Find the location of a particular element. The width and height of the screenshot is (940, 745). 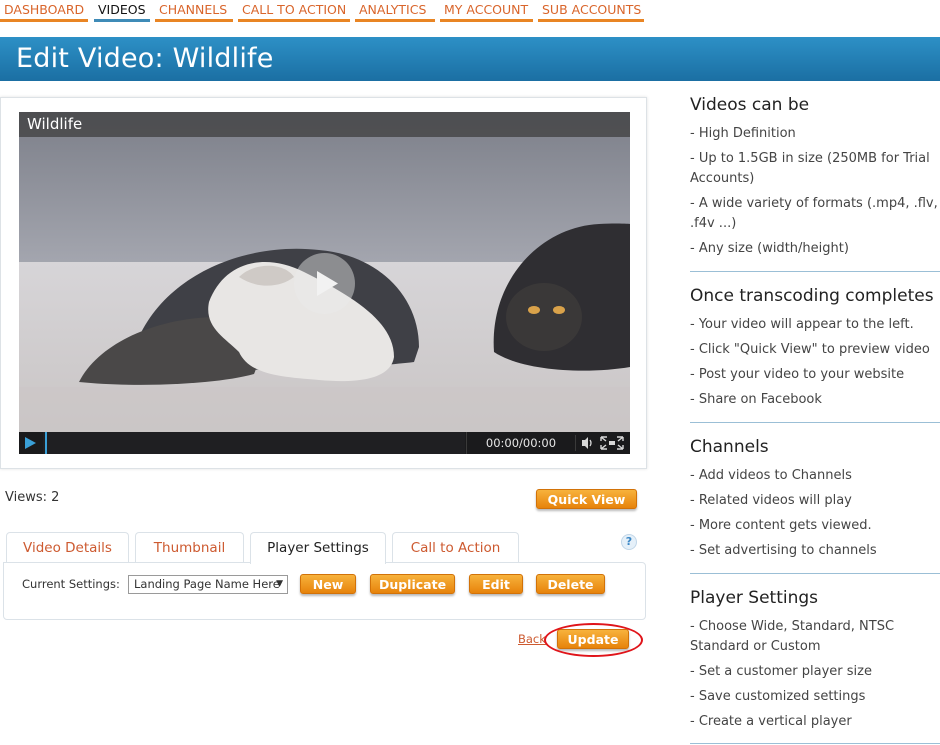

tab-video-details: Video Details is located at coordinates (67, 547).